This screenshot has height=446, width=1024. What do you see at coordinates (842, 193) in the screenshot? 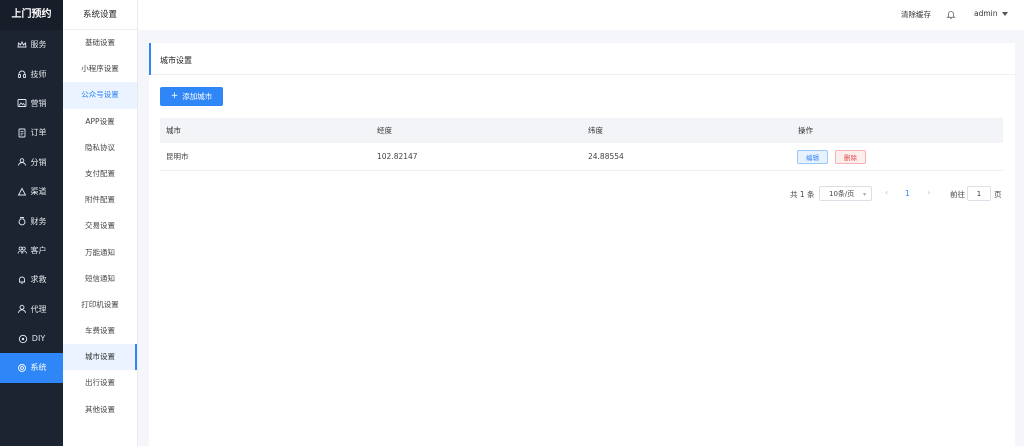
I see `page-size-value: 10条/页` at bounding box center [842, 193].